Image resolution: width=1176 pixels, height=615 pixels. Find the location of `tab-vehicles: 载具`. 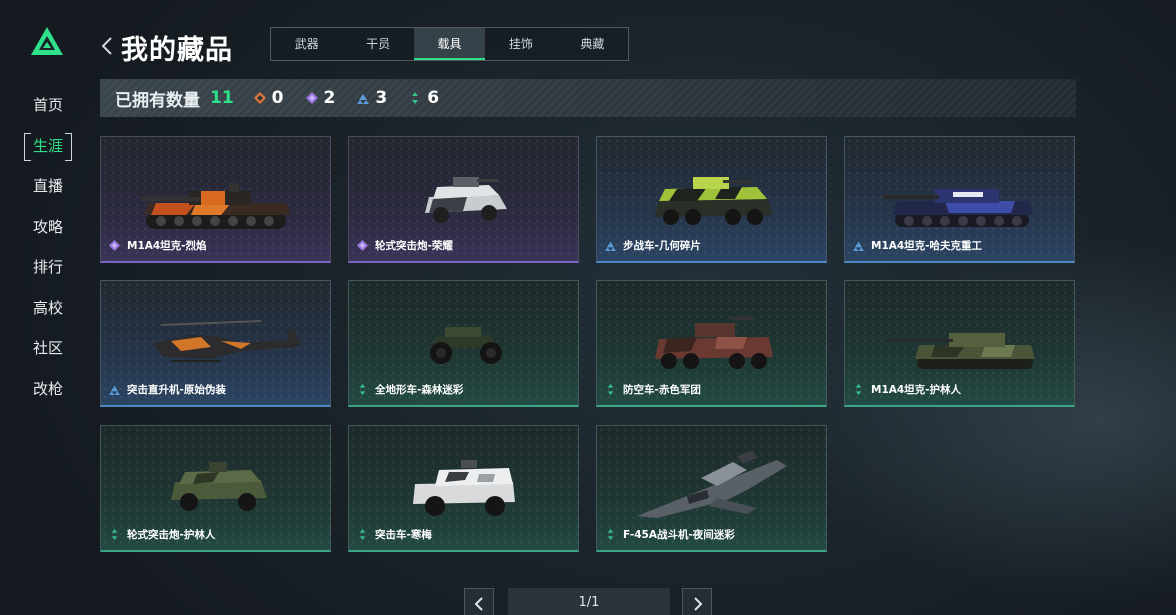

tab-vehicles: 载具 is located at coordinates (449, 44).